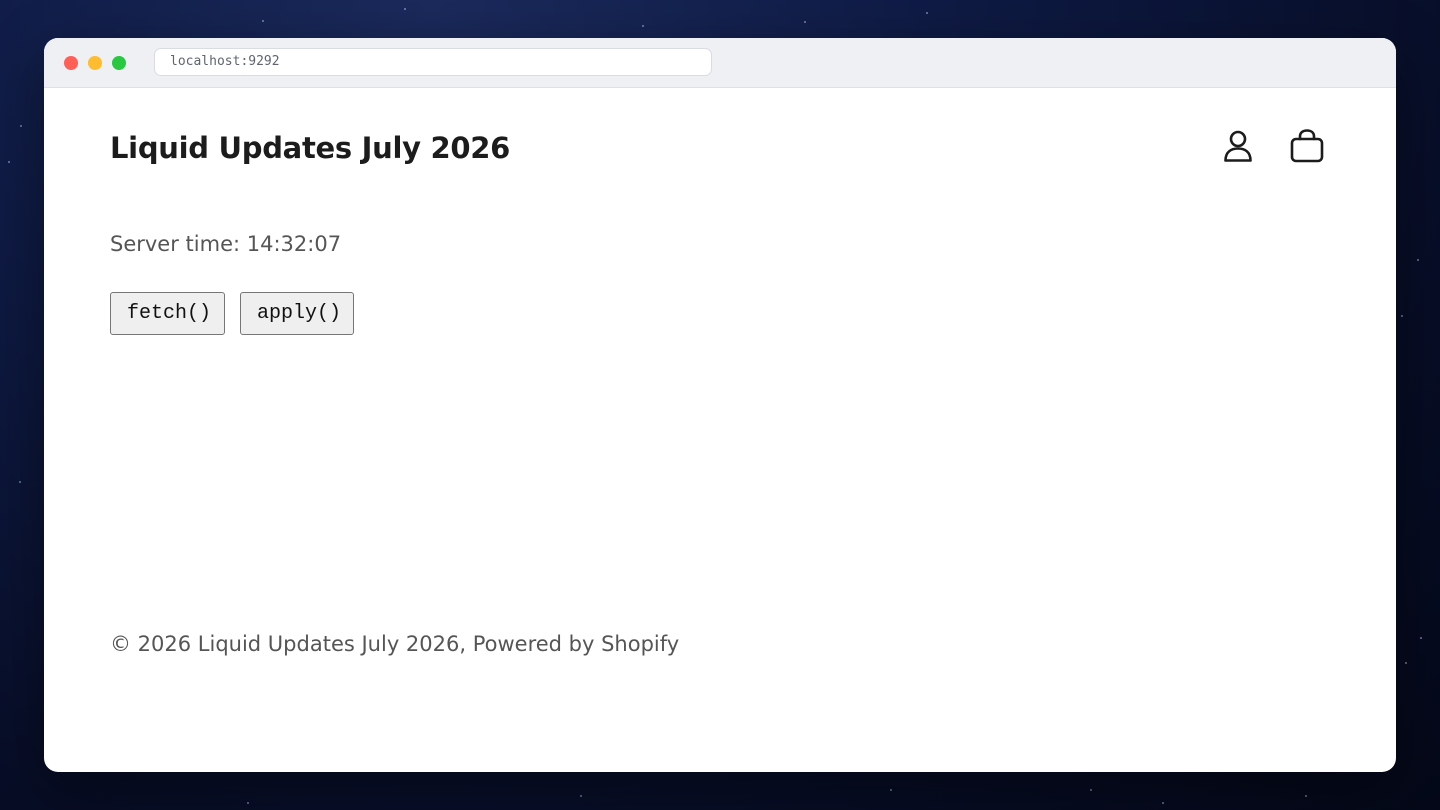  I want to click on shopping-bag-icon, so click(1307, 148).